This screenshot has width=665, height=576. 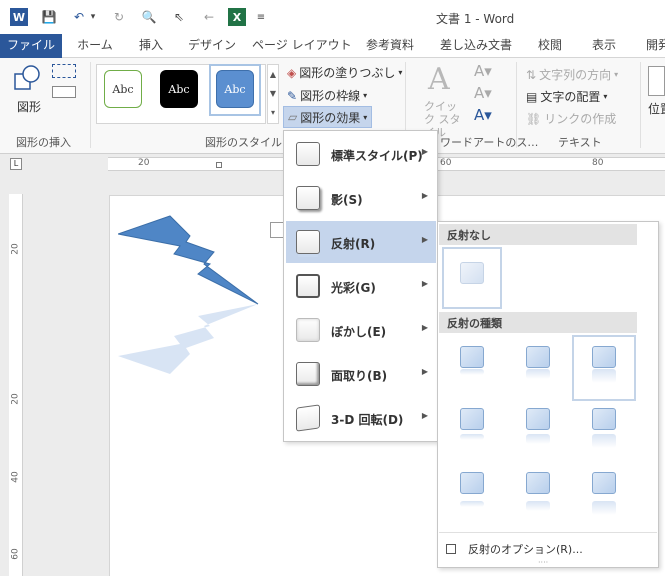 What do you see at coordinates (273, 94) in the screenshot?
I see `gallery-scroll: ▲ ▼ ▾` at bounding box center [273, 94].